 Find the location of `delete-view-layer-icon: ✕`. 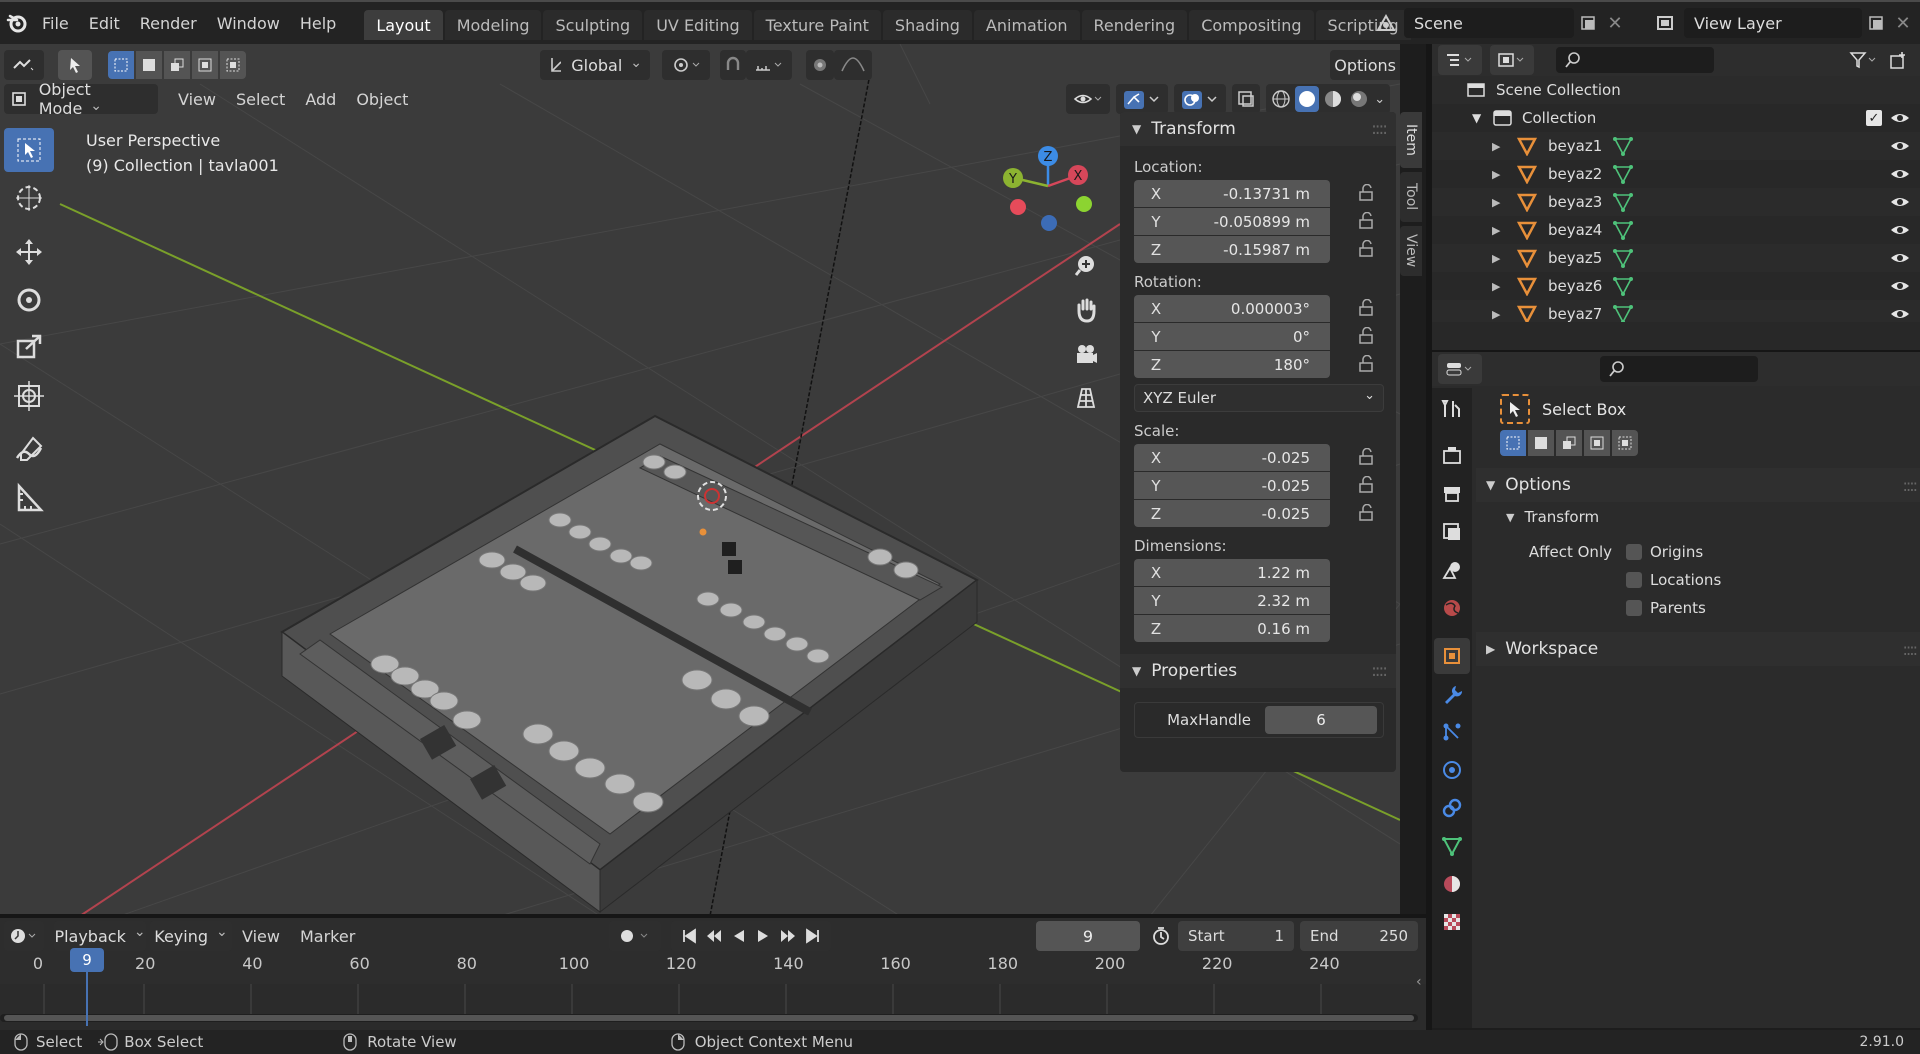

delete-view-layer-icon: ✕ is located at coordinates (1903, 23).